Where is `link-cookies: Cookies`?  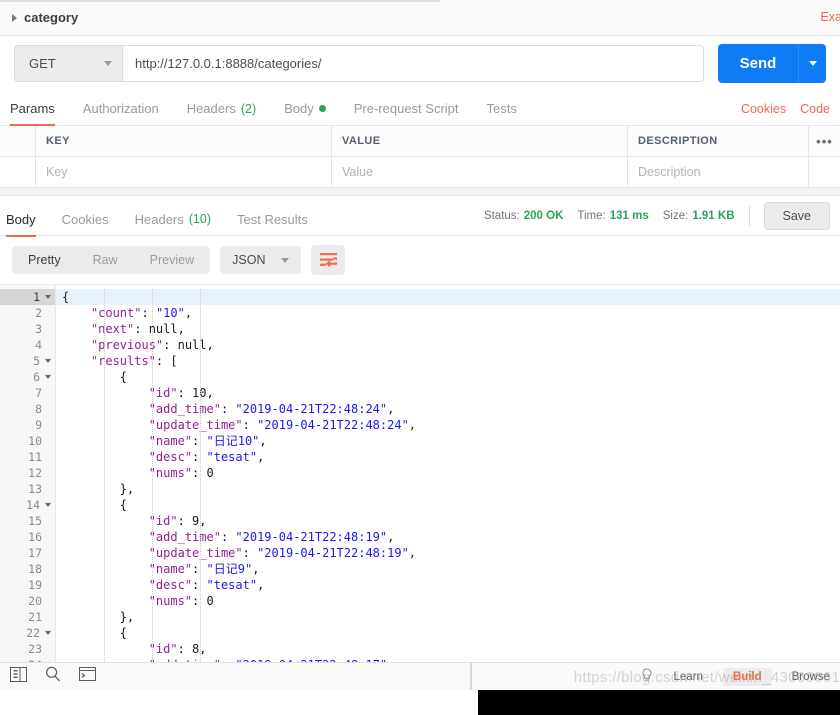 link-cookies: Cookies is located at coordinates (763, 109).